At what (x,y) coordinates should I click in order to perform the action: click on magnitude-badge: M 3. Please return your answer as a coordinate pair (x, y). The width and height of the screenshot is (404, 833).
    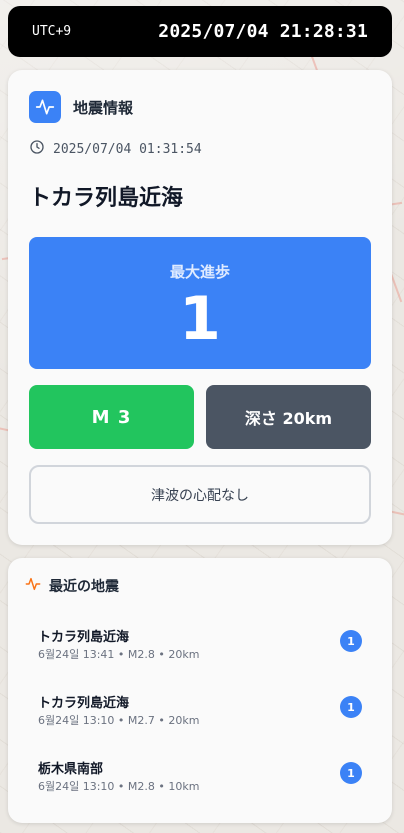
    Looking at the image, I should click on (111, 417).